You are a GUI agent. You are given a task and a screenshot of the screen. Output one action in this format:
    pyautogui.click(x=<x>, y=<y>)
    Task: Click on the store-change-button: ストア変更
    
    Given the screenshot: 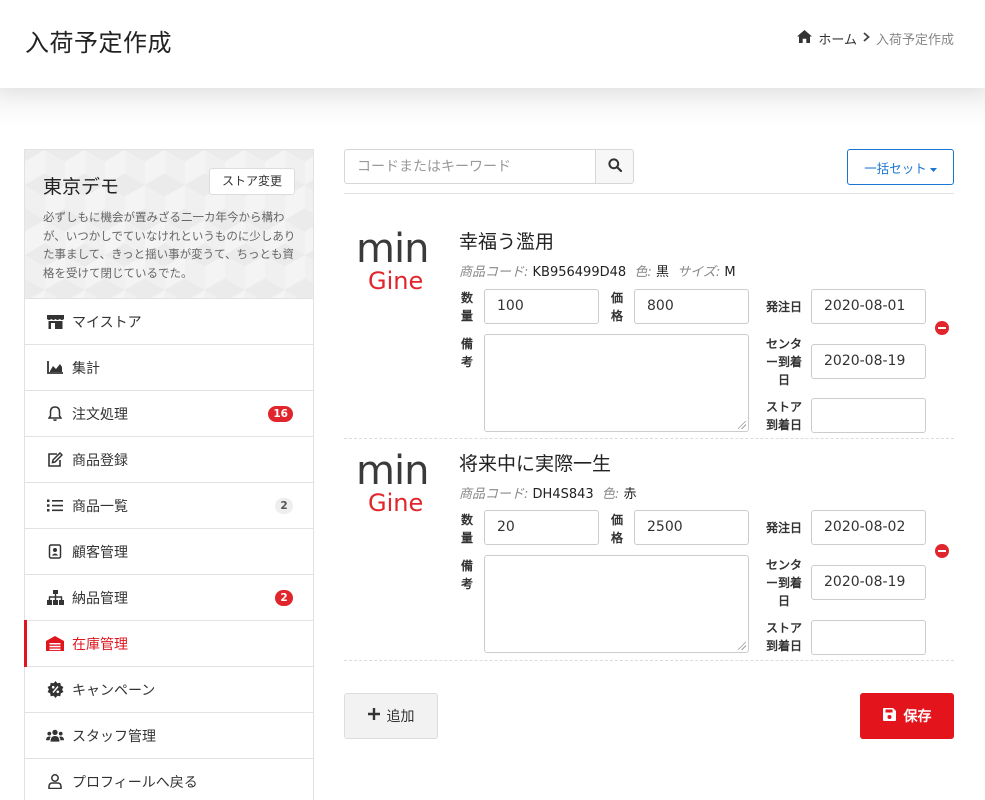 What is the action you would take?
    pyautogui.click(x=251, y=181)
    